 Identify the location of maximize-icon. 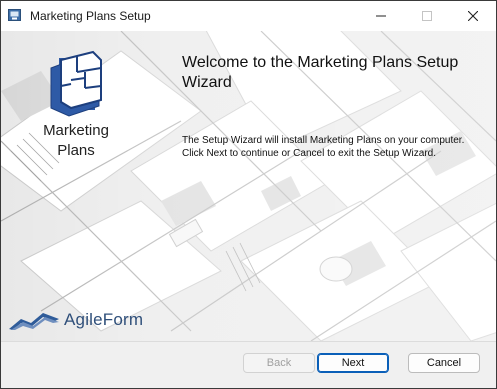
(427, 16).